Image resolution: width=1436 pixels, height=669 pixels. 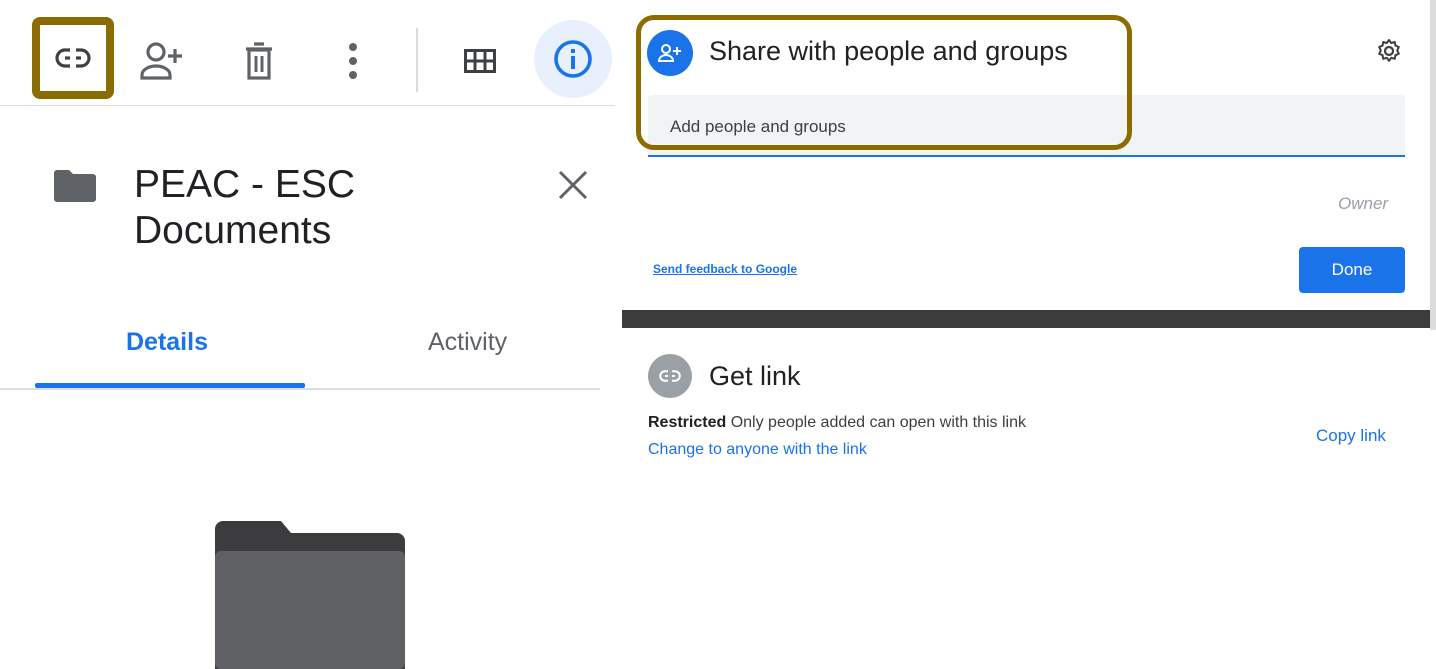 I want to click on close-icon, so click(x=573, y=185).